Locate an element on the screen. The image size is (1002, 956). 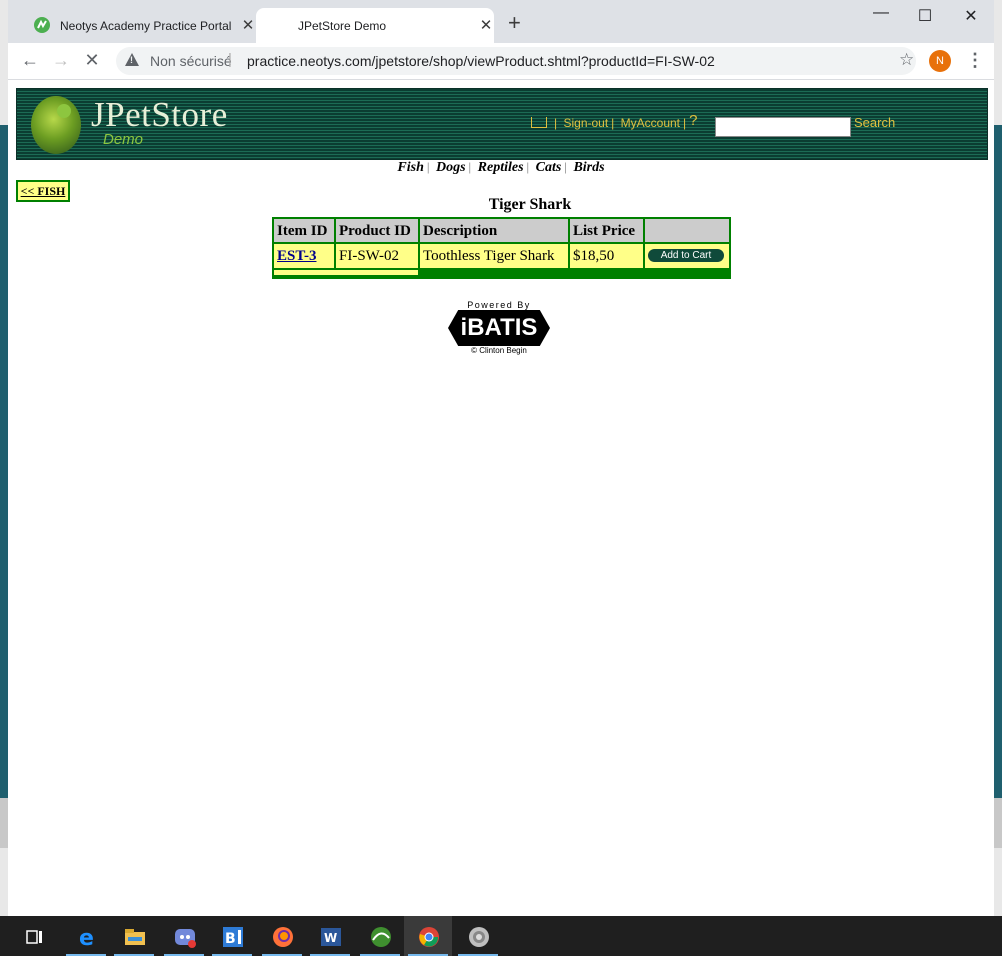
table-cell-item-id: EST-3 is located at coordinates (304, 256).